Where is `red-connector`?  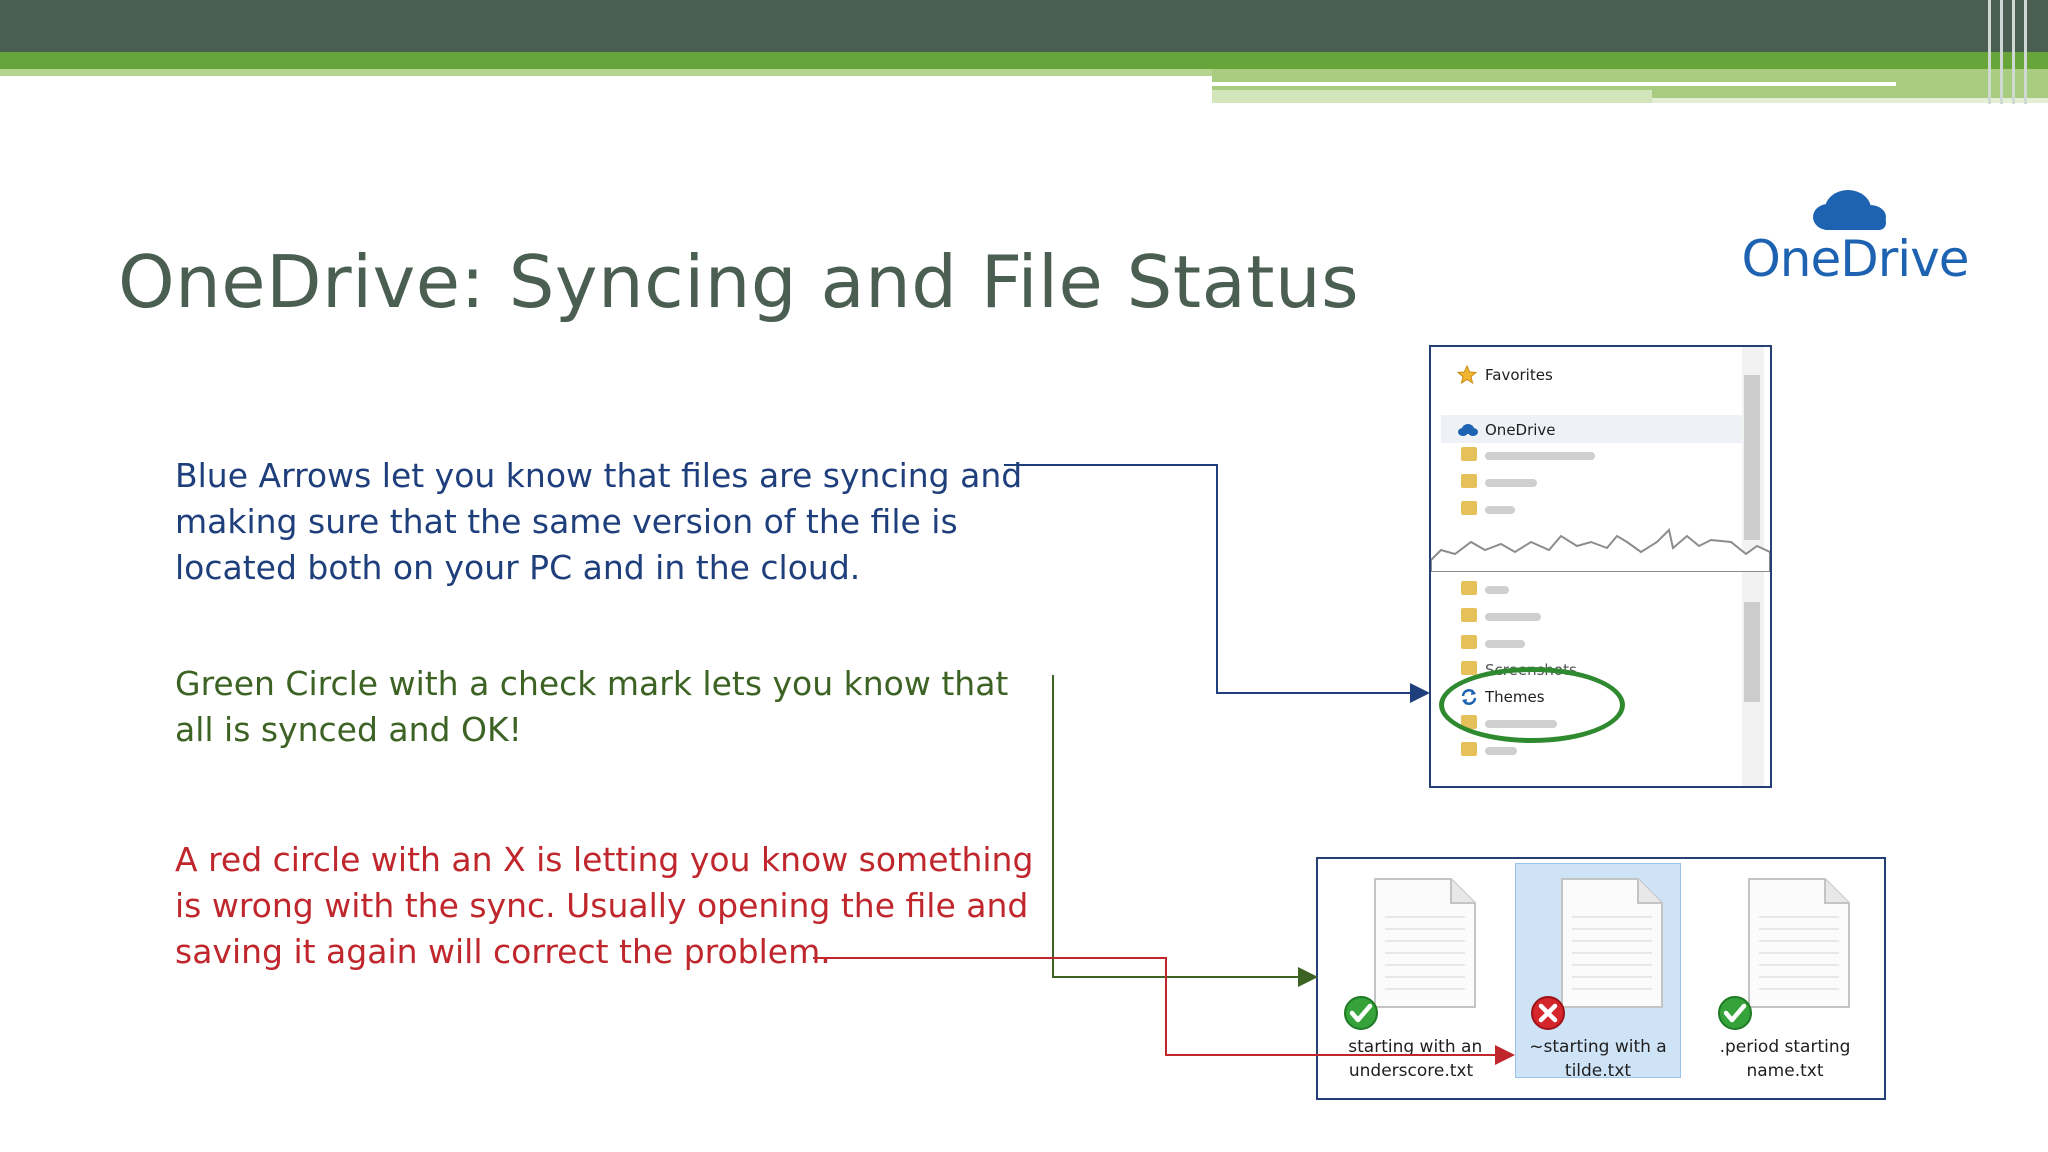 red-connector is located at coordinates (1164, 1011).